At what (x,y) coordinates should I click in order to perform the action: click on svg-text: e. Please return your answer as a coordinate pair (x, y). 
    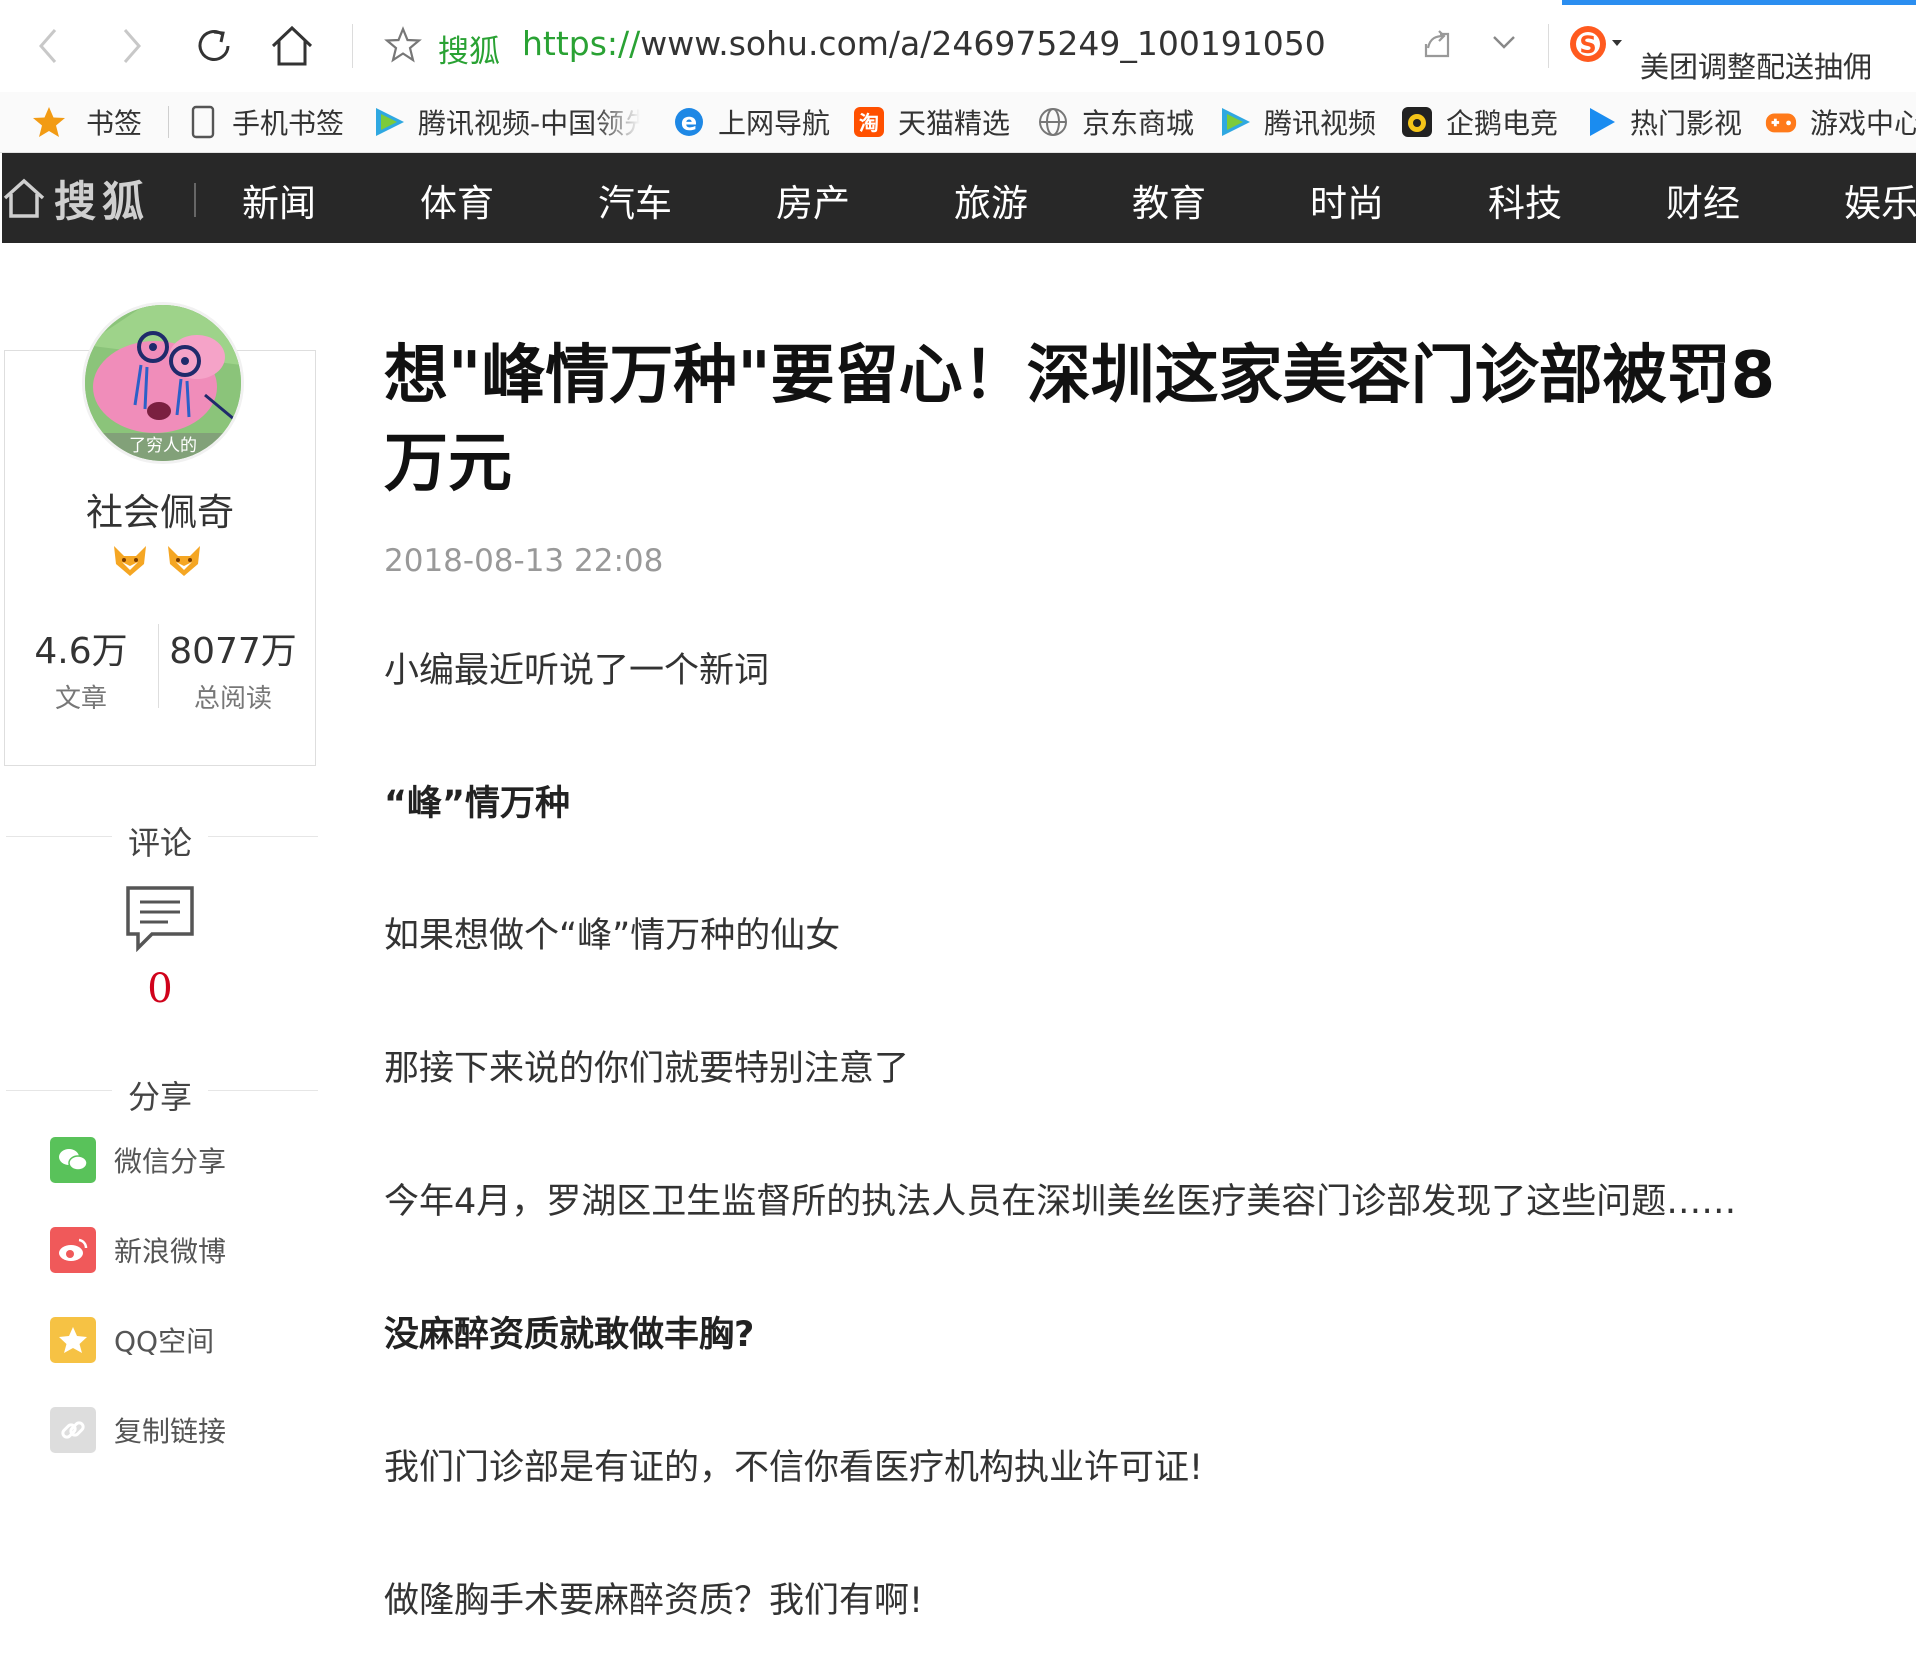
    Looking at the image, I should click on (689, 122).